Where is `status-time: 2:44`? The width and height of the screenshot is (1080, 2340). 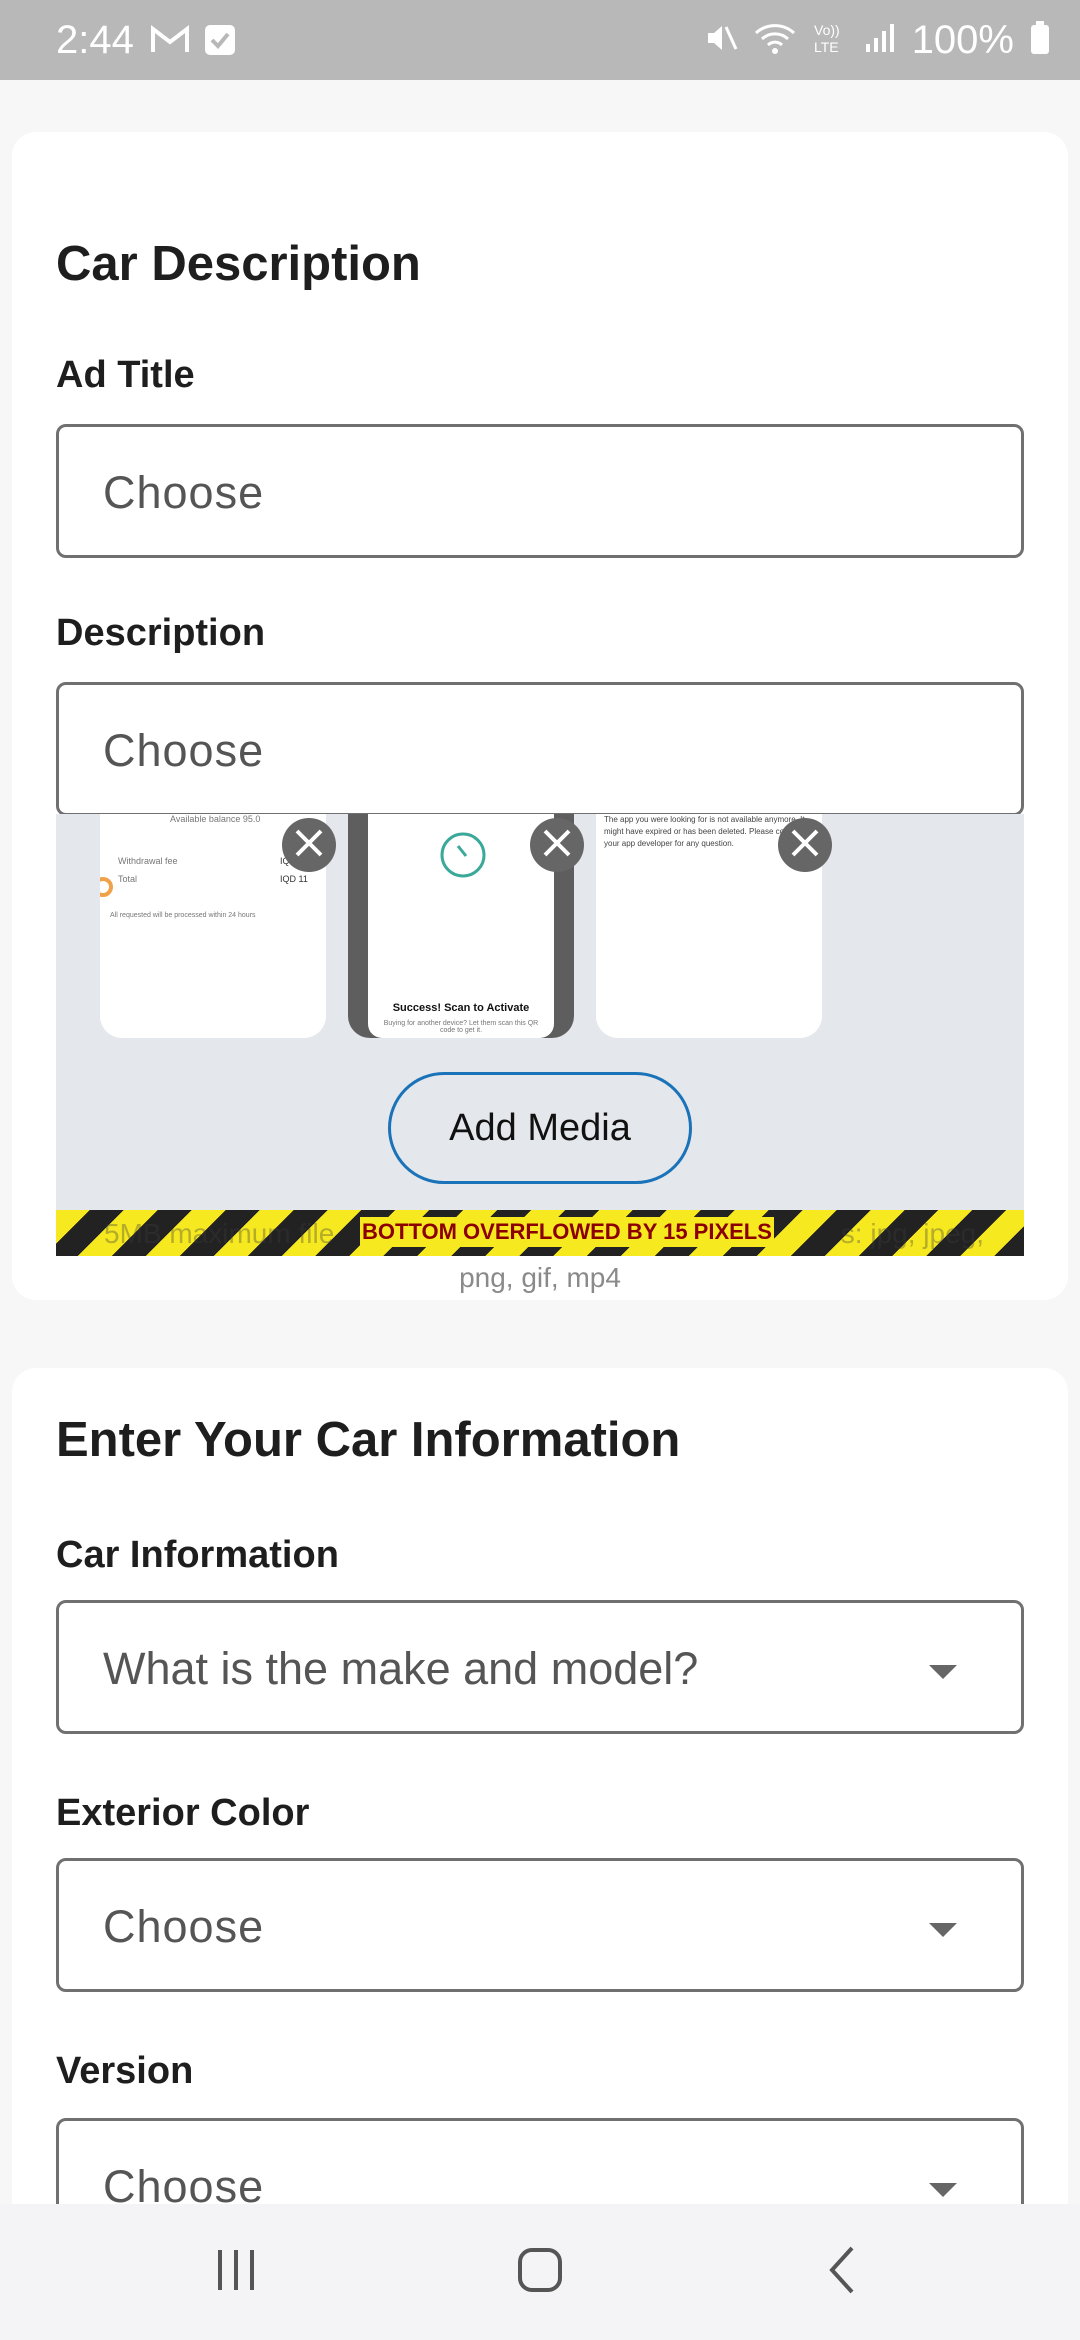 status-time: 2:44 is located at coordinates (95, 40).